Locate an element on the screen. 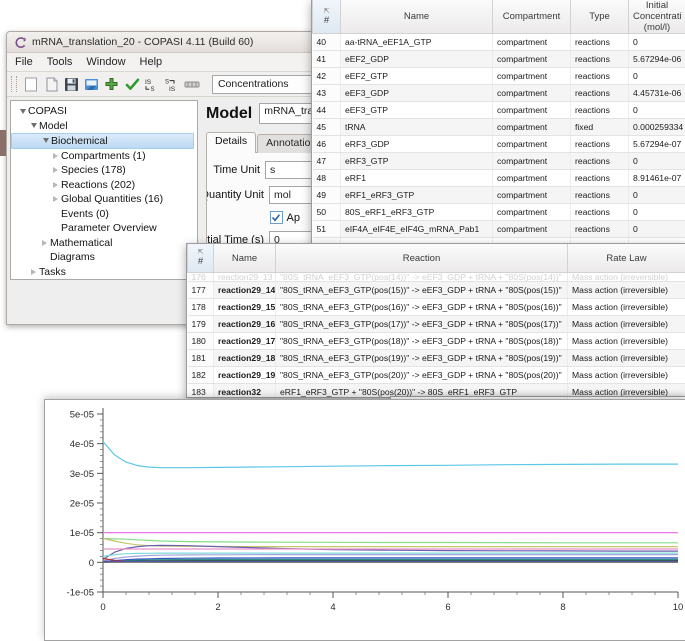  reactions-cell-name: reaction29_17 is located at coordinates (245, 341).